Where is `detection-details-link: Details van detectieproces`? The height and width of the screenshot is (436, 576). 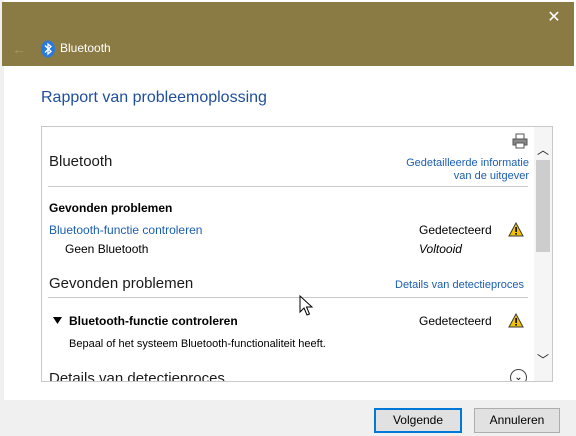 detection-details-link: Details van detectieproces is located at coordinates (459, 285).